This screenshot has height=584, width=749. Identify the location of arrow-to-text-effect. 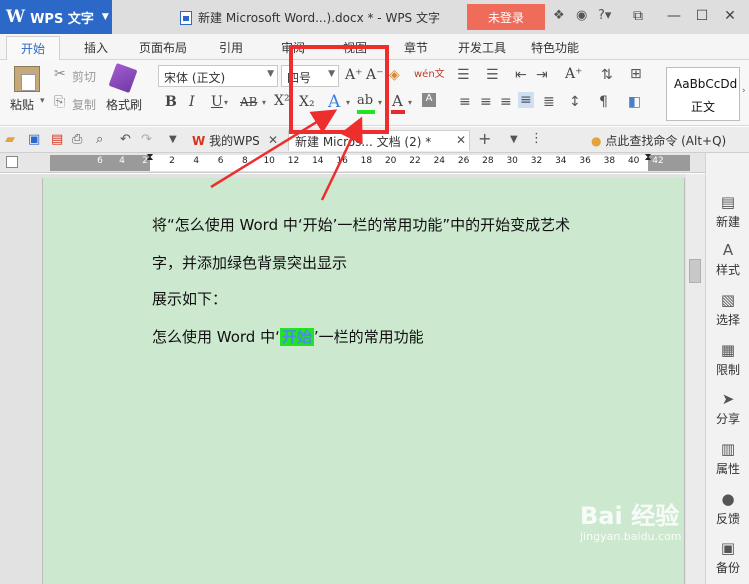
(274, 149).